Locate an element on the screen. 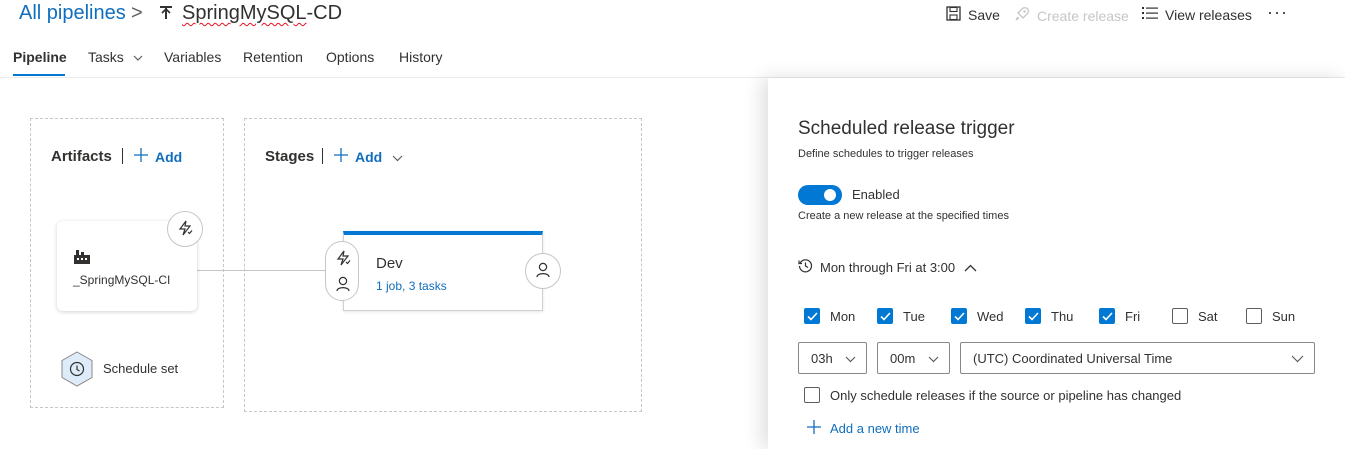 The image size is (1345, 449). stage-name: Dev is located at coordinates (389, 263).